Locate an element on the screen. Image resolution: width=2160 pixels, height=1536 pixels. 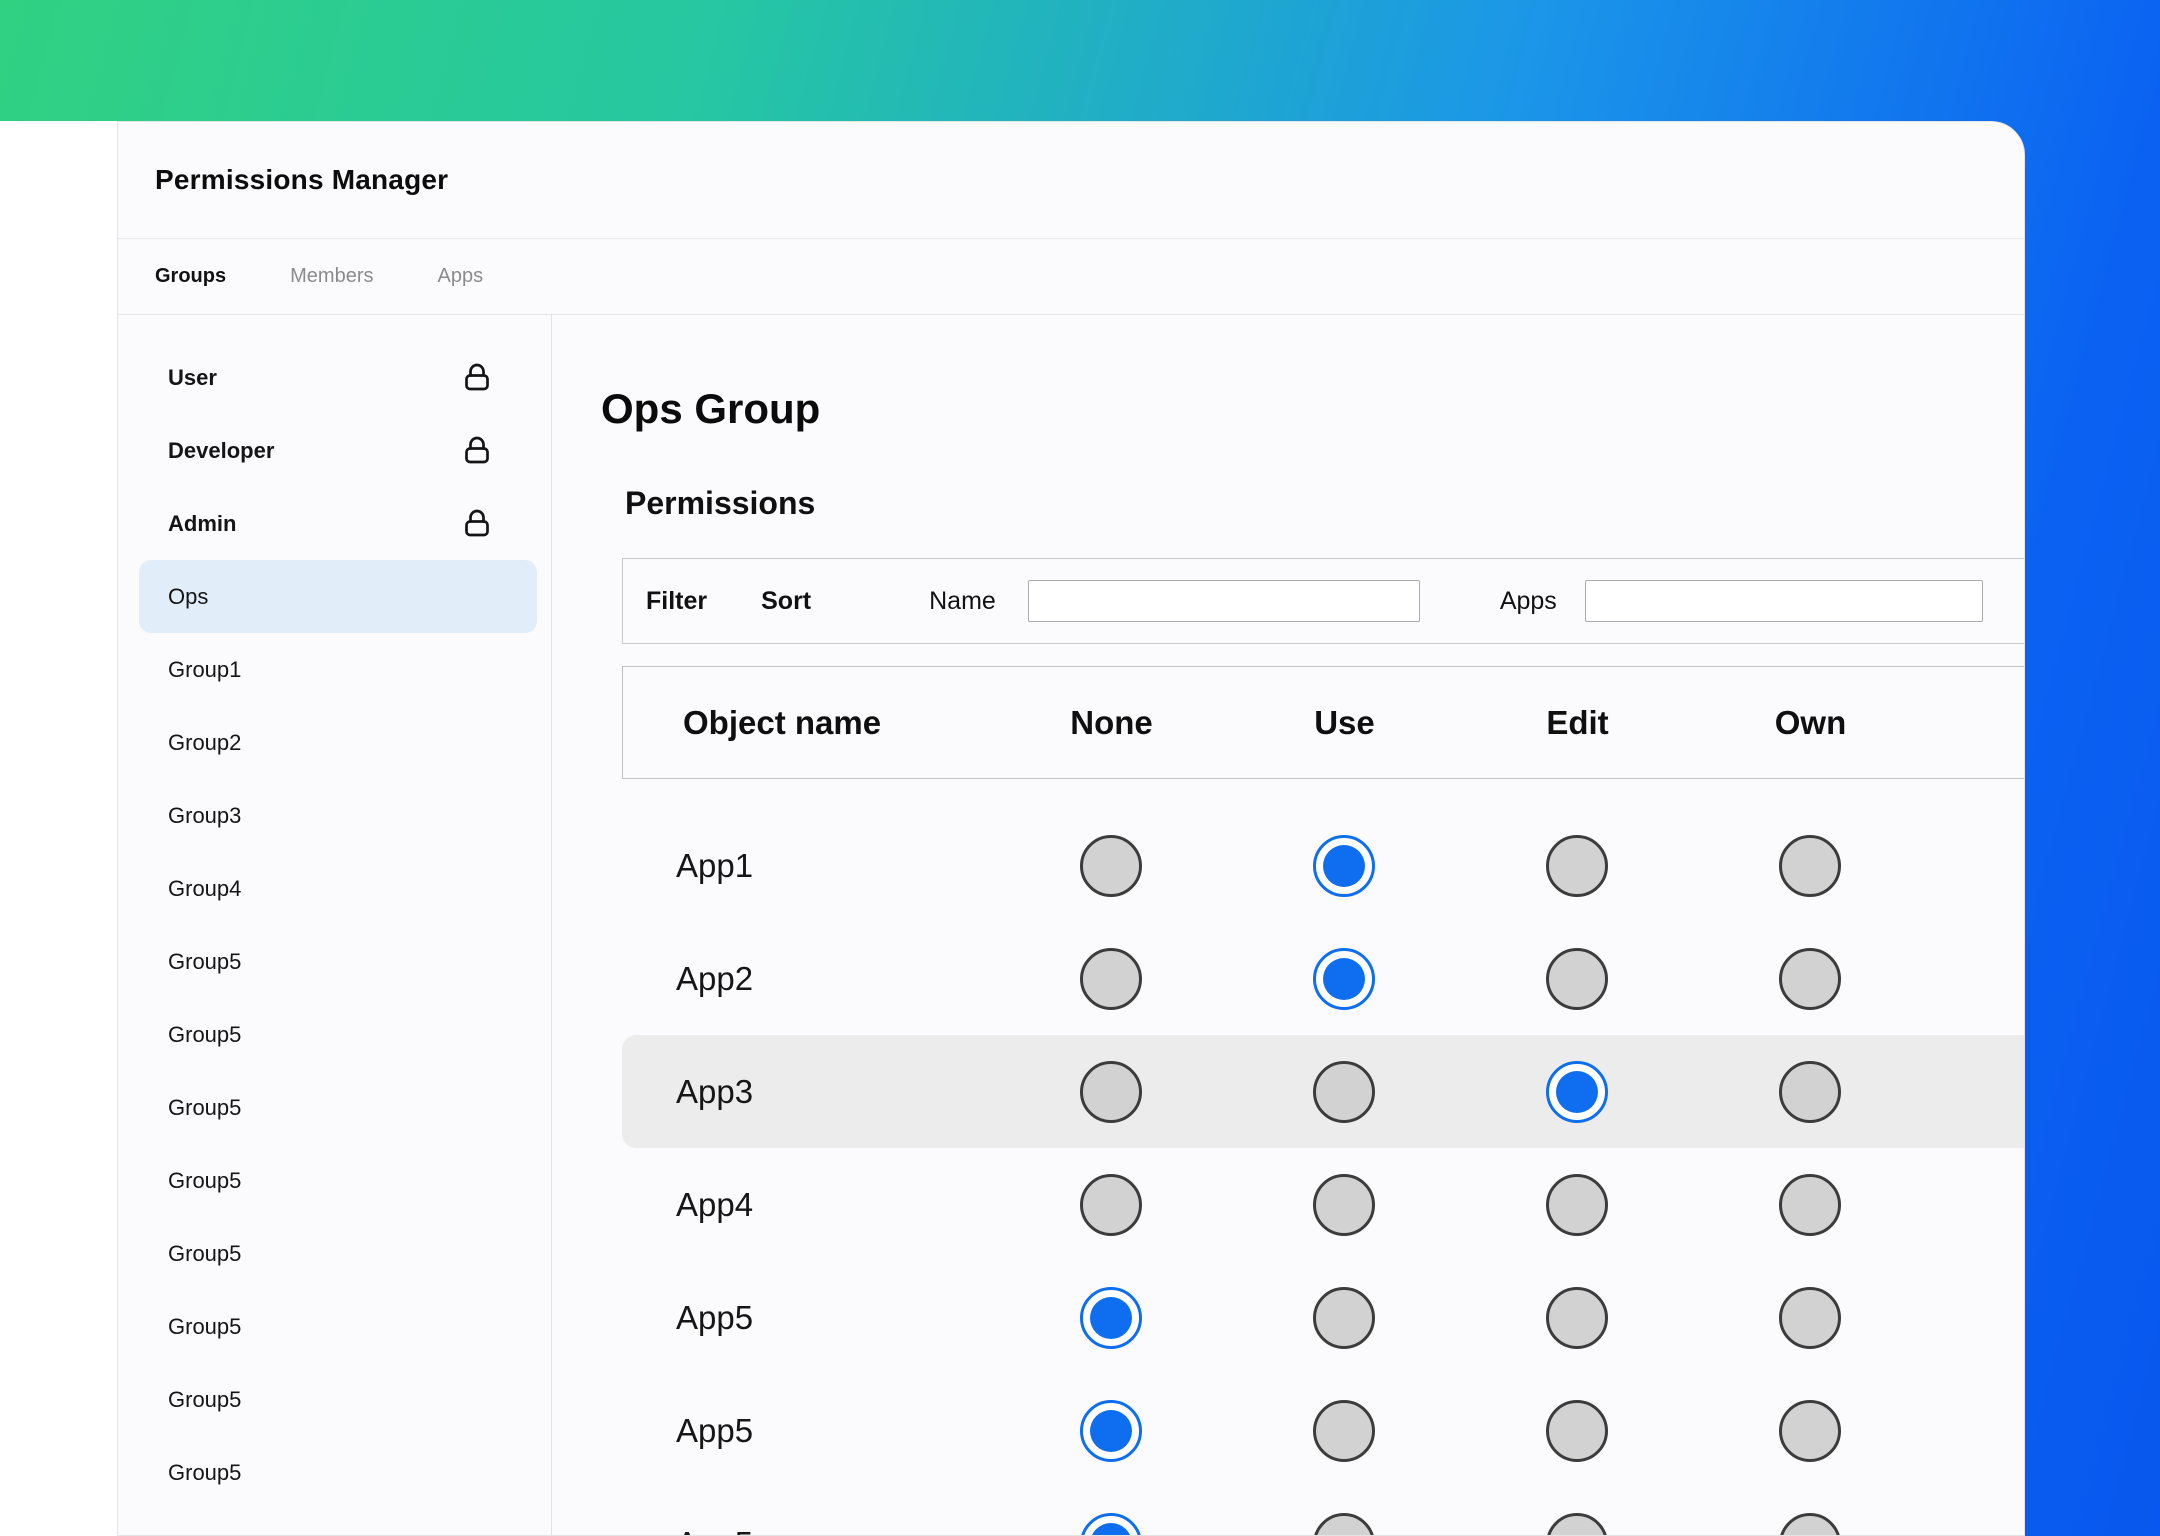
app-title: Permissions Manager is located at coordinates (302, 179).